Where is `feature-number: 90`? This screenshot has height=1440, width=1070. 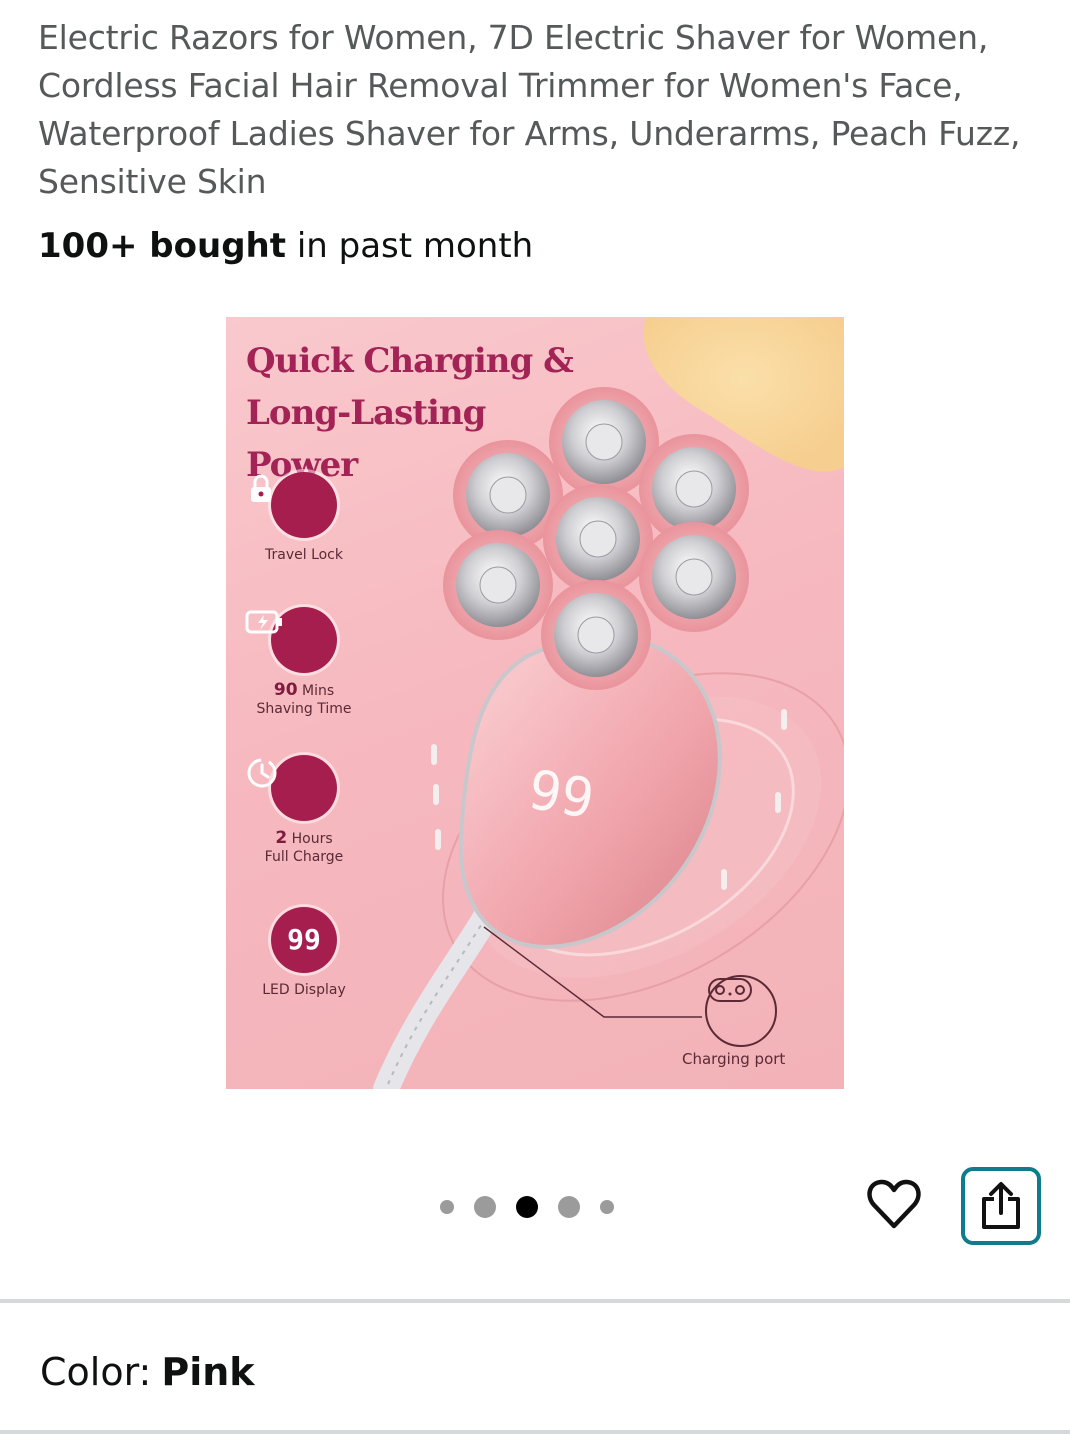 feature-number: 90 is located at coordinates (285, 690).